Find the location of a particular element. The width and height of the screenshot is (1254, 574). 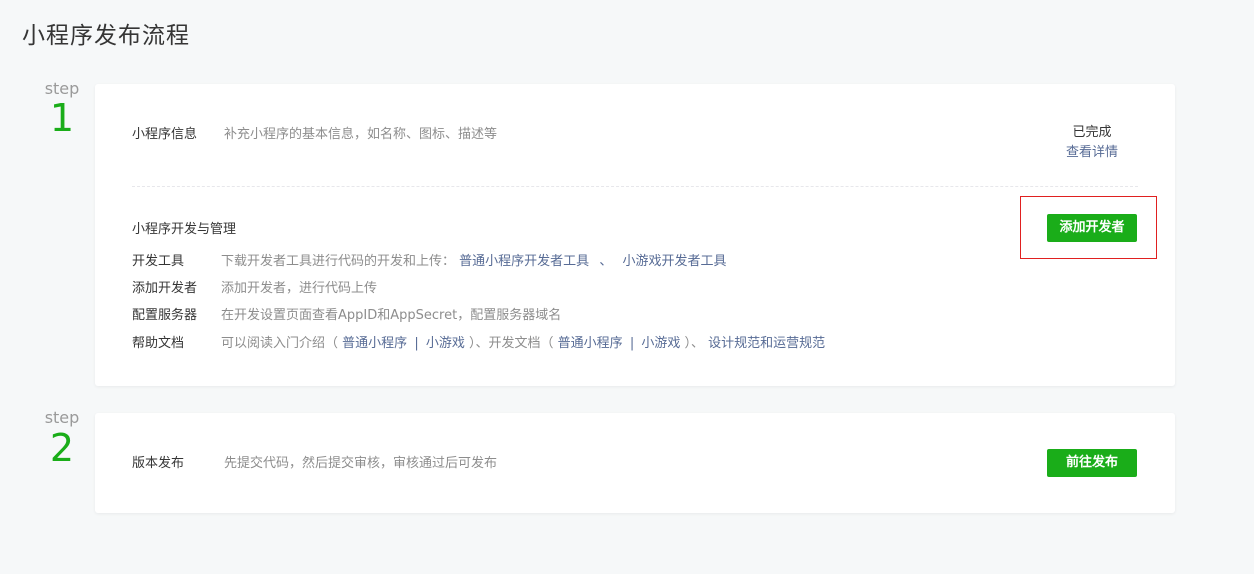

divider is located at coordinates (635, 186).